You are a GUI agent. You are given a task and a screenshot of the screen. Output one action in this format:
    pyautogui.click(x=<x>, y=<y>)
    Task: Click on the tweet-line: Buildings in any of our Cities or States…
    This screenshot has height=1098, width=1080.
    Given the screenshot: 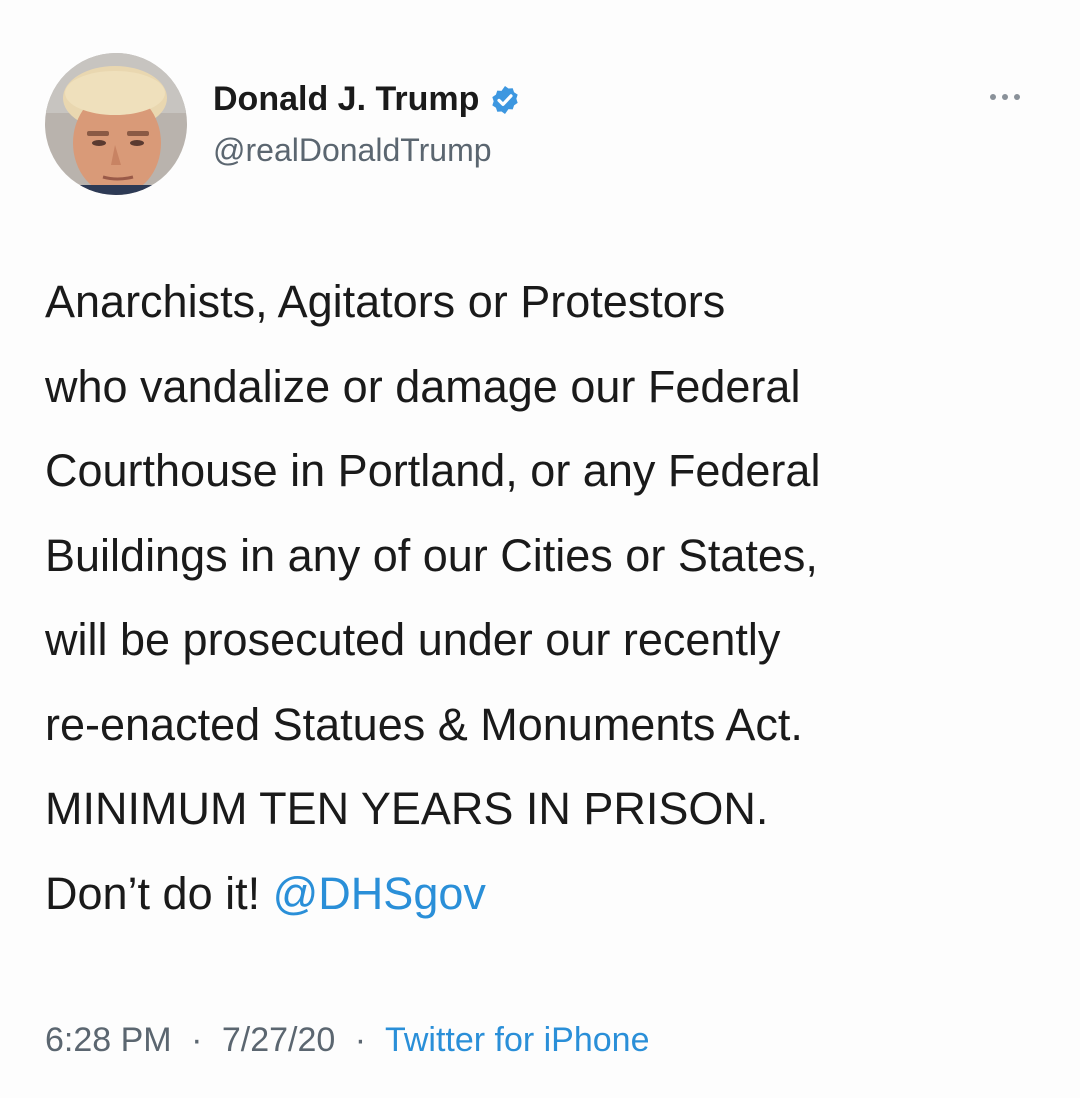 What is the action you would take?
    pyautogui.click(x=431, y=555)
    